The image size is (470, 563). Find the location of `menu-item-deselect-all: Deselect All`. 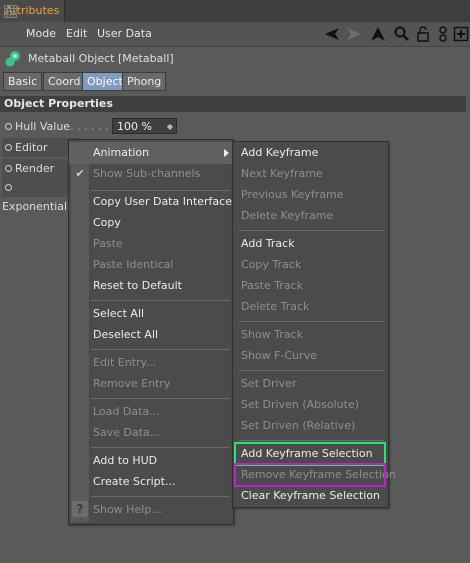

menu-item-deselect-all: Deselect All is located at coordinates (125, 334).